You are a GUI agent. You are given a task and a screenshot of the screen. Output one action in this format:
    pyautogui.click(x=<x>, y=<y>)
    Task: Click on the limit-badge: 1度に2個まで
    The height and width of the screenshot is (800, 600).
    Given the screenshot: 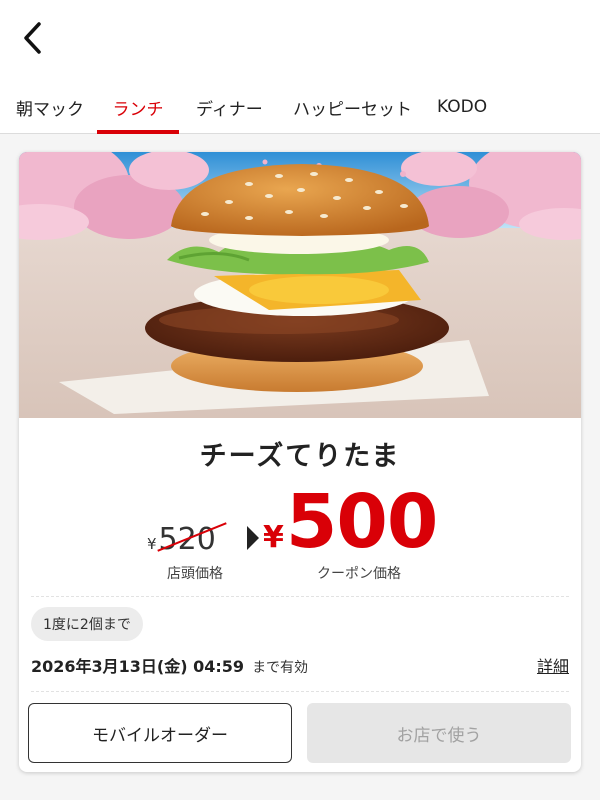 What is the action you would take?
    pyautogui.click(x=87, y=624)
    